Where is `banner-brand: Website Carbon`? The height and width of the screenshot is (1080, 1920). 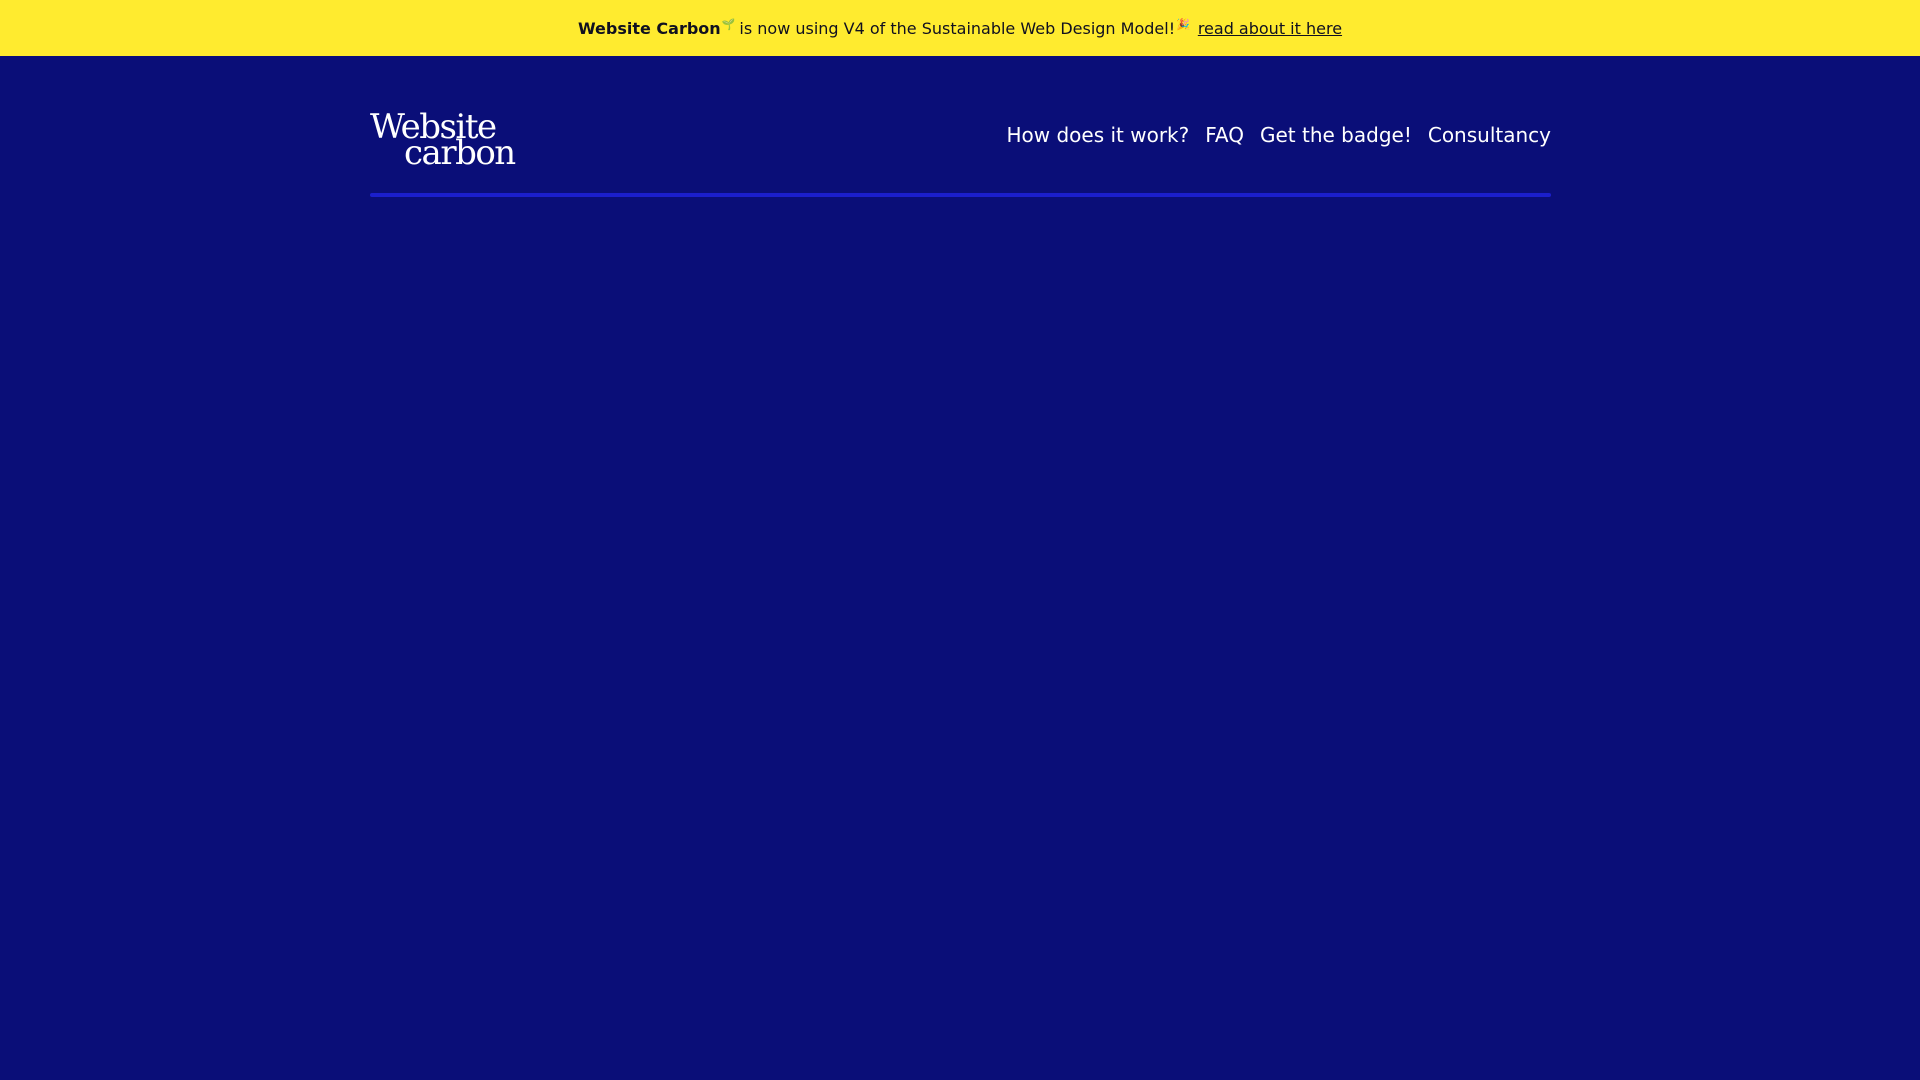
banner-brand: Website Carbon is located at coordinates (649, 28).